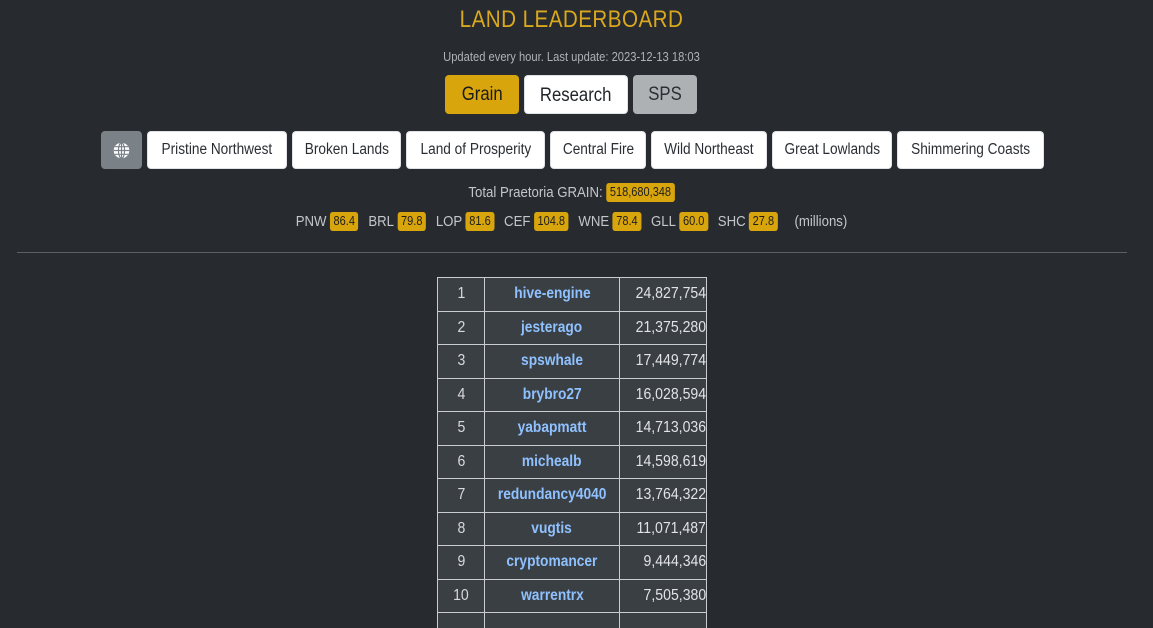 The width and height of the screenshot is (1153, 628). I want to click on rank-cell: 10, so click(461, 595).